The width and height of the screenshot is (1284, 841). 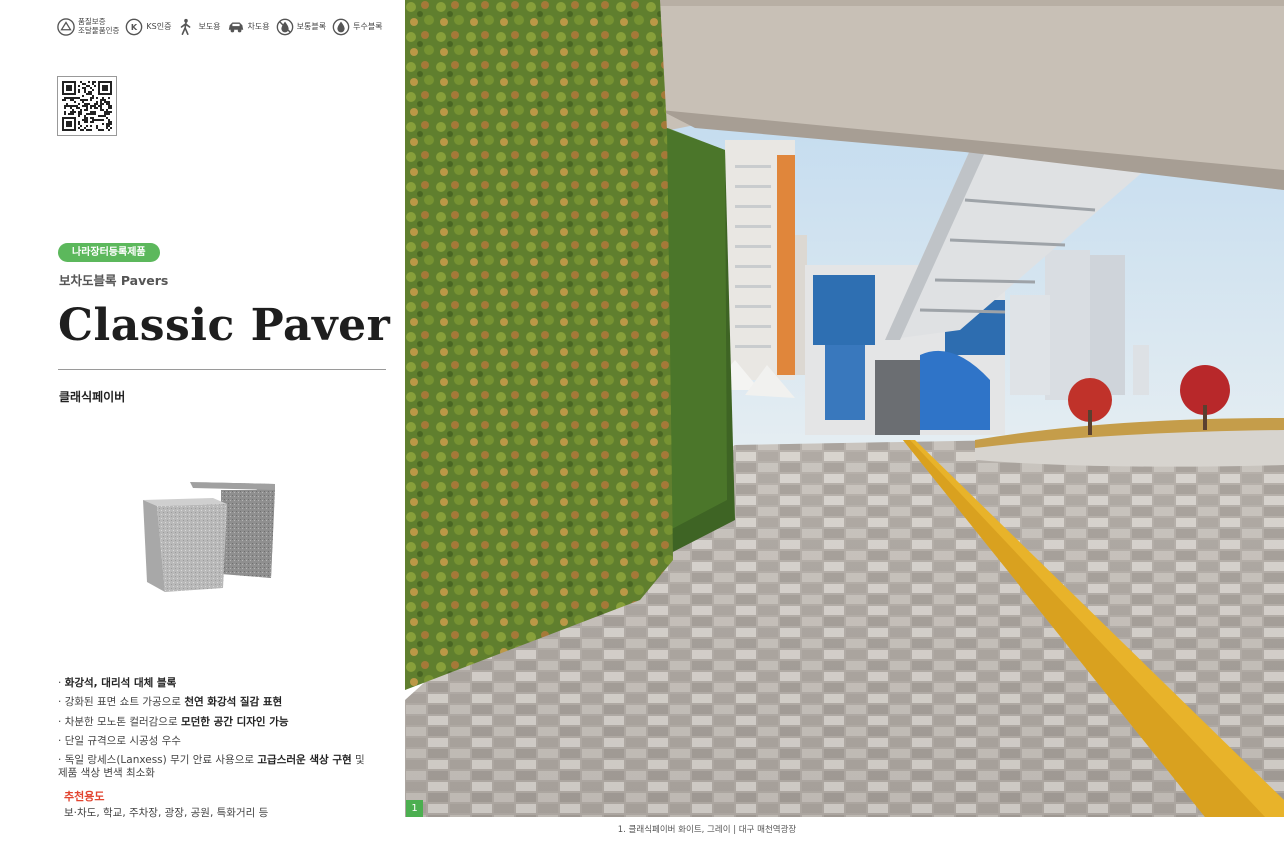 I want to click on car-icon, so click(x=235, y=27).